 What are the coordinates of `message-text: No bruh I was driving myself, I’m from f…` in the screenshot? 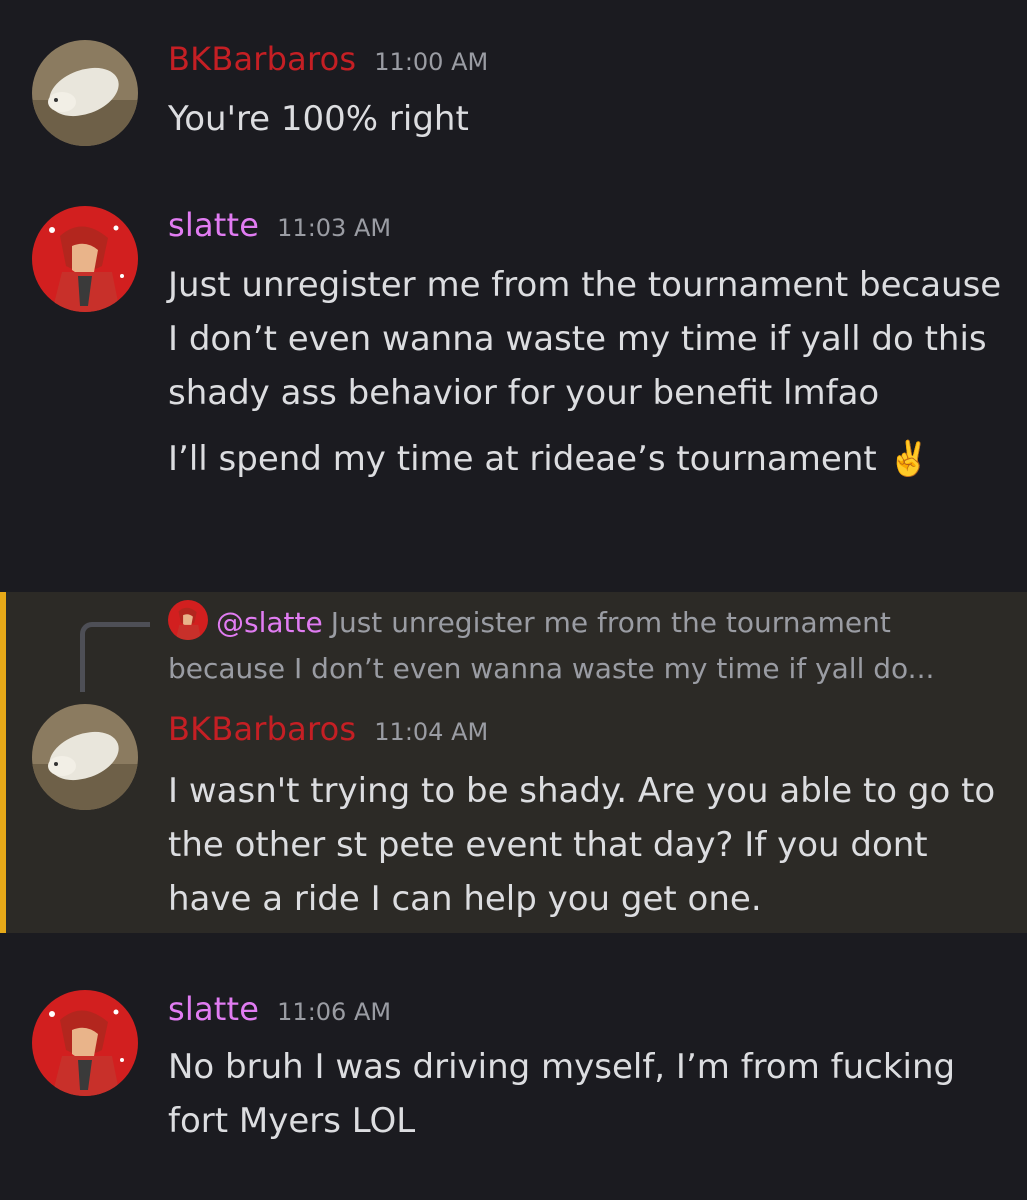 It's located at (562, 1094).